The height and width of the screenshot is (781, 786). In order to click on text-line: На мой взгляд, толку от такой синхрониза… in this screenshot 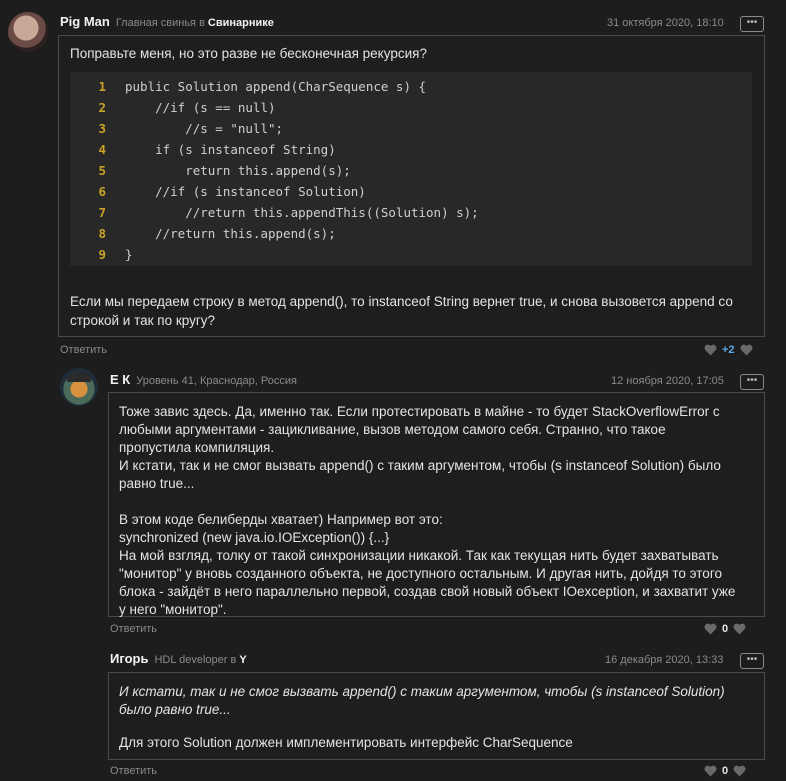, I will do `click(419, 555)`.